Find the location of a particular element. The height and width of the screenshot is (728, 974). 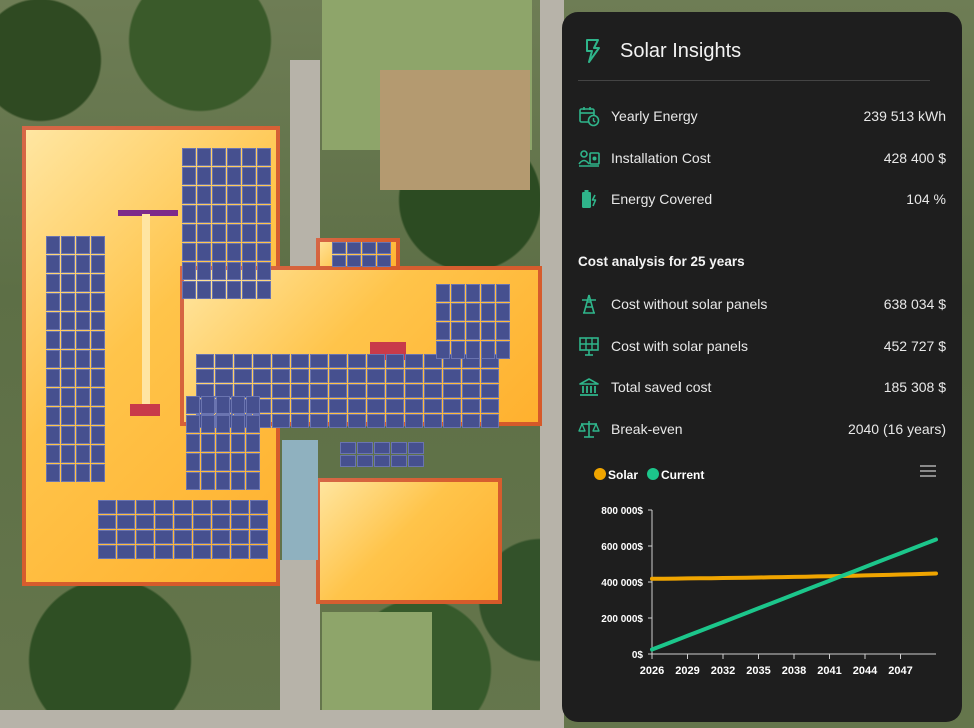

walkway is located at coordinates (300, 644).